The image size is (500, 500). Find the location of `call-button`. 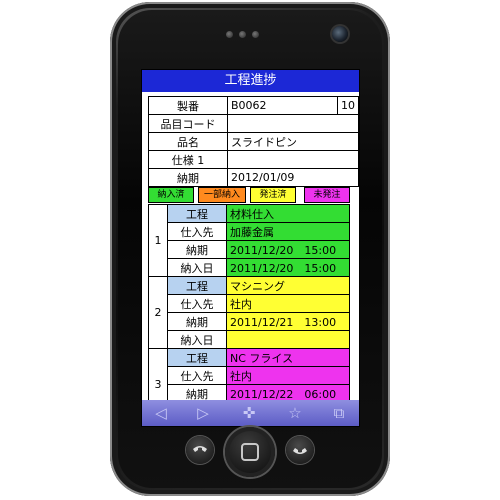

call-button is located at coordinates (200, 450).